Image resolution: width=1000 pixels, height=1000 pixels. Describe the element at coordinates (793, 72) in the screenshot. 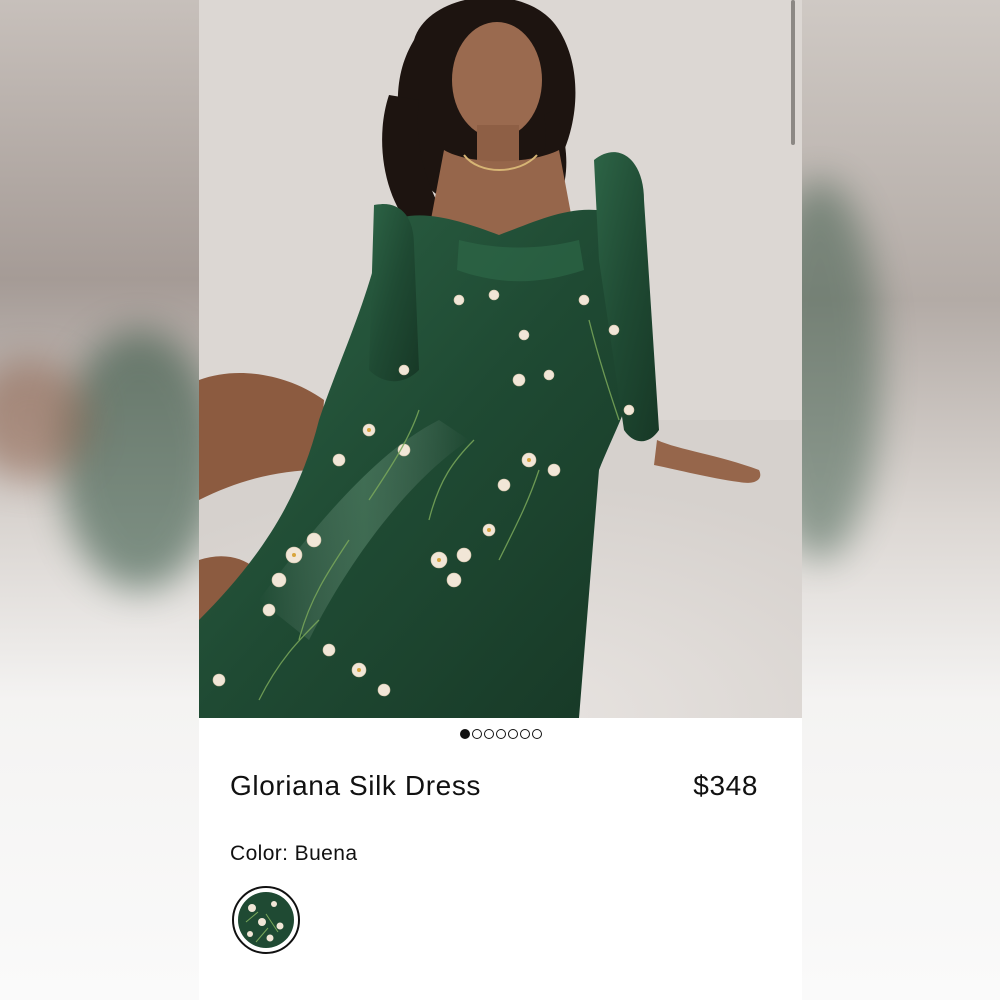

I see `scrollbar` at that location.